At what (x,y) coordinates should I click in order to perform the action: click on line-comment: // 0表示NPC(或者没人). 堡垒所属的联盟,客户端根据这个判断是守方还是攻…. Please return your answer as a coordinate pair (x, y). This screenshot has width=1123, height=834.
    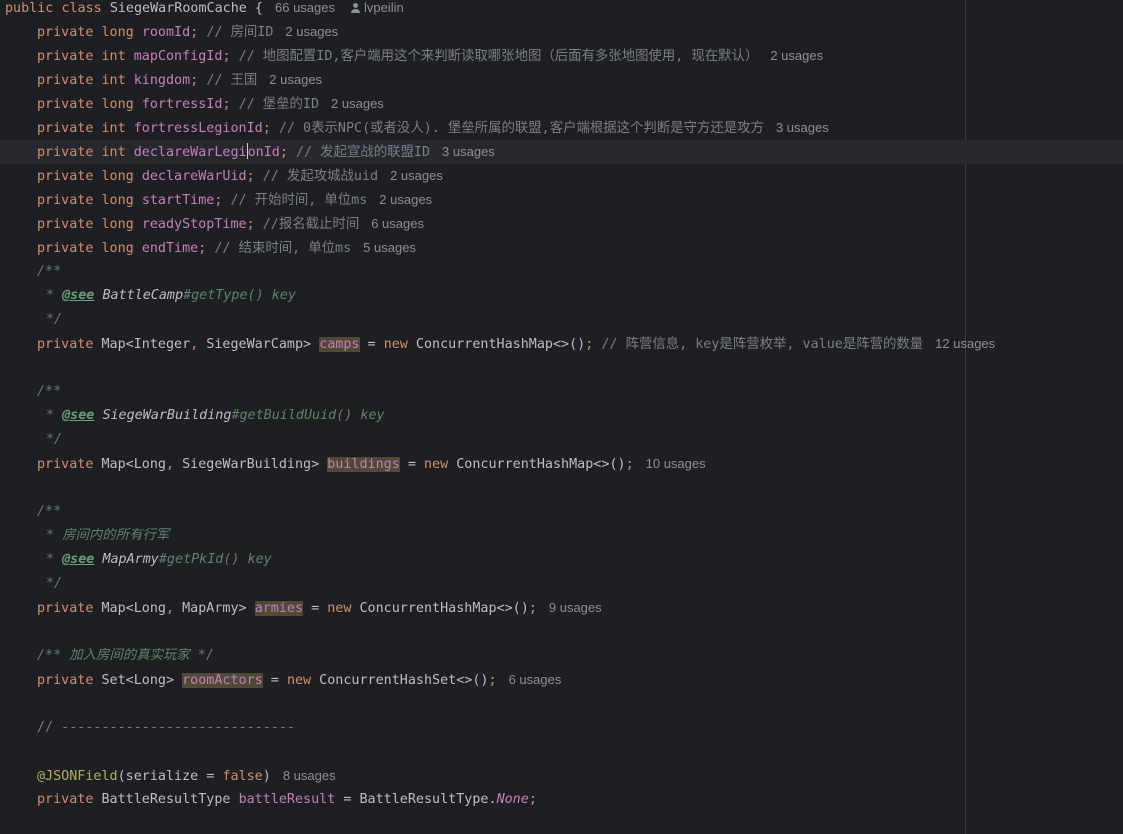
    Looking at the image, I should click on (521, 128).